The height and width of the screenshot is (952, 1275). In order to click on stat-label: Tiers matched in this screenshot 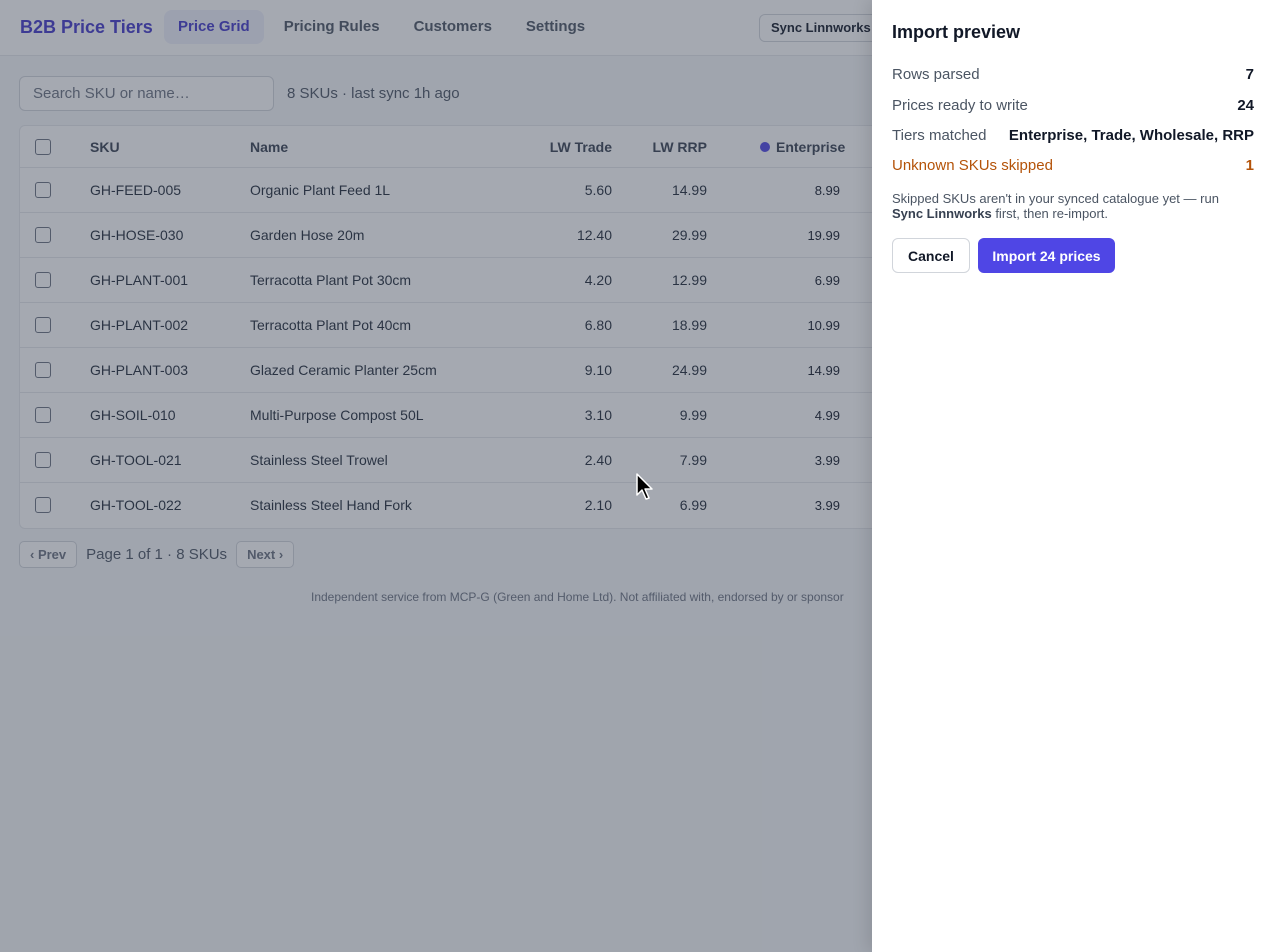, I will do `click(939, 135)`.